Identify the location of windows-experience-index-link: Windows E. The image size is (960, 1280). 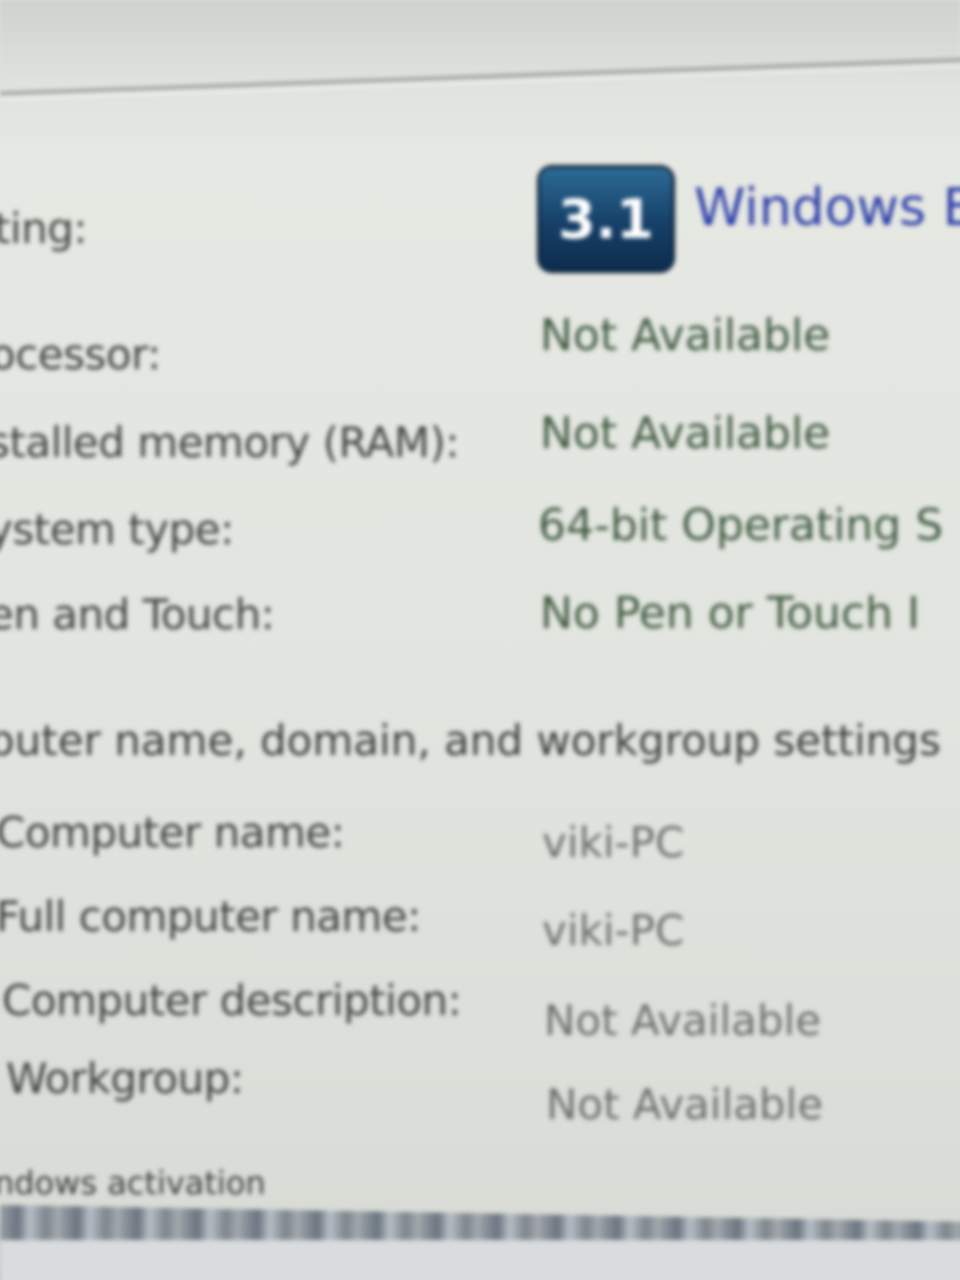
(827, 208).